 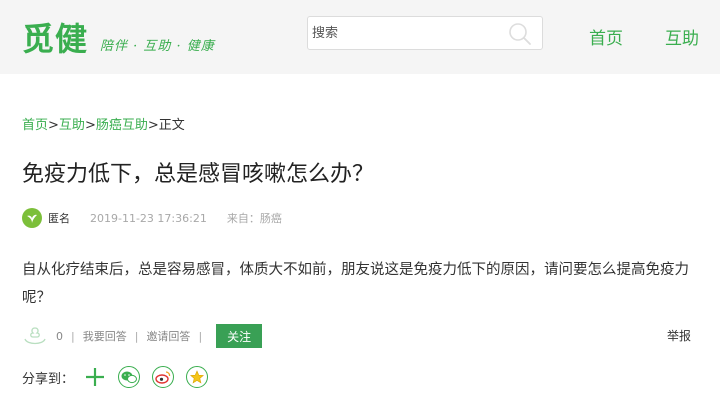 What do you see at coordinates (35, 336) in the screenshot?
I see `like-icon` at bounding box center [35, 336].